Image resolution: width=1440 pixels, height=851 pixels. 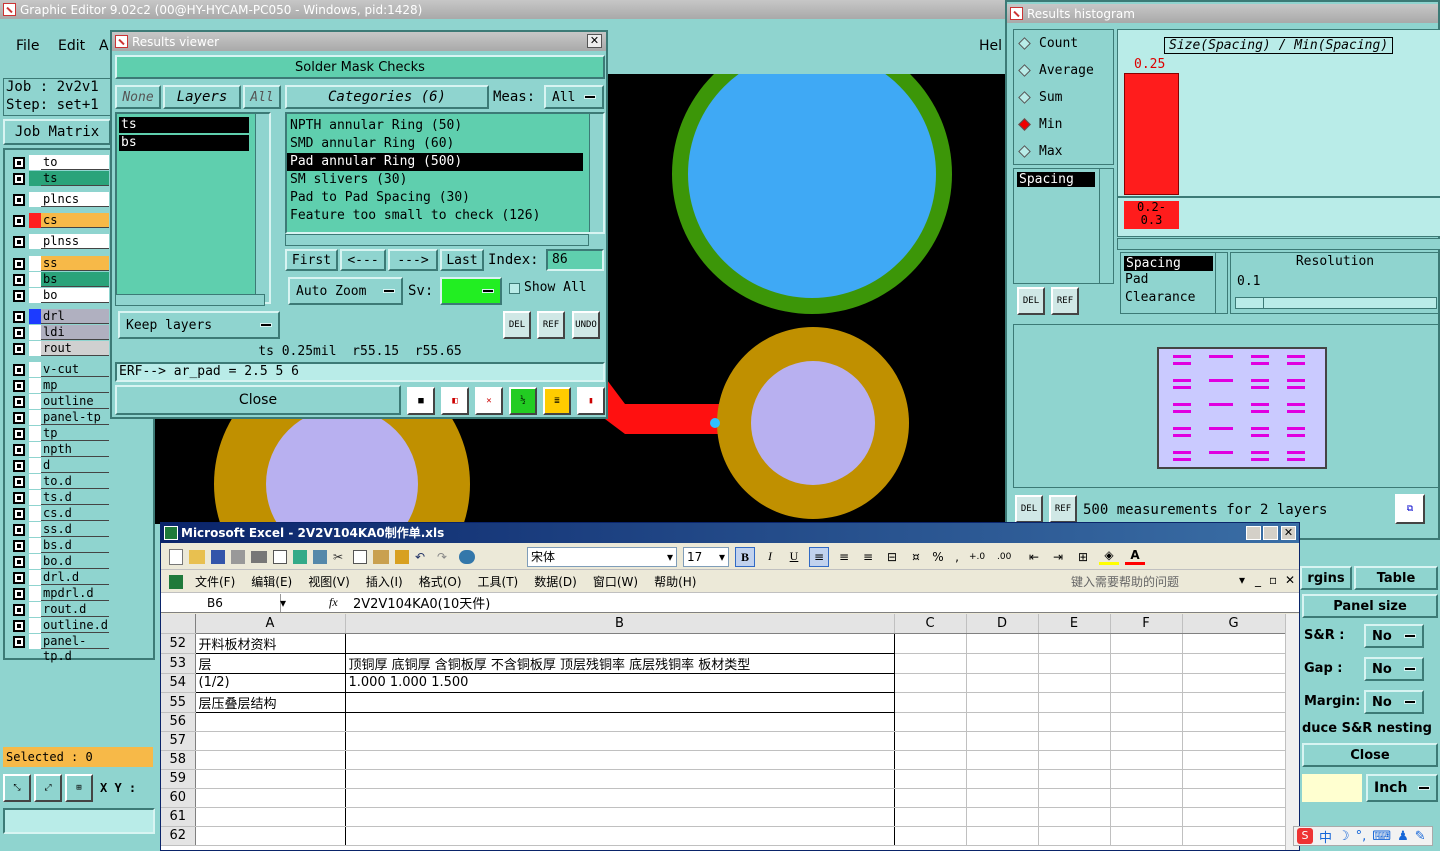 I want to click on layer-row: bo.d, so click(x=61, y=561).